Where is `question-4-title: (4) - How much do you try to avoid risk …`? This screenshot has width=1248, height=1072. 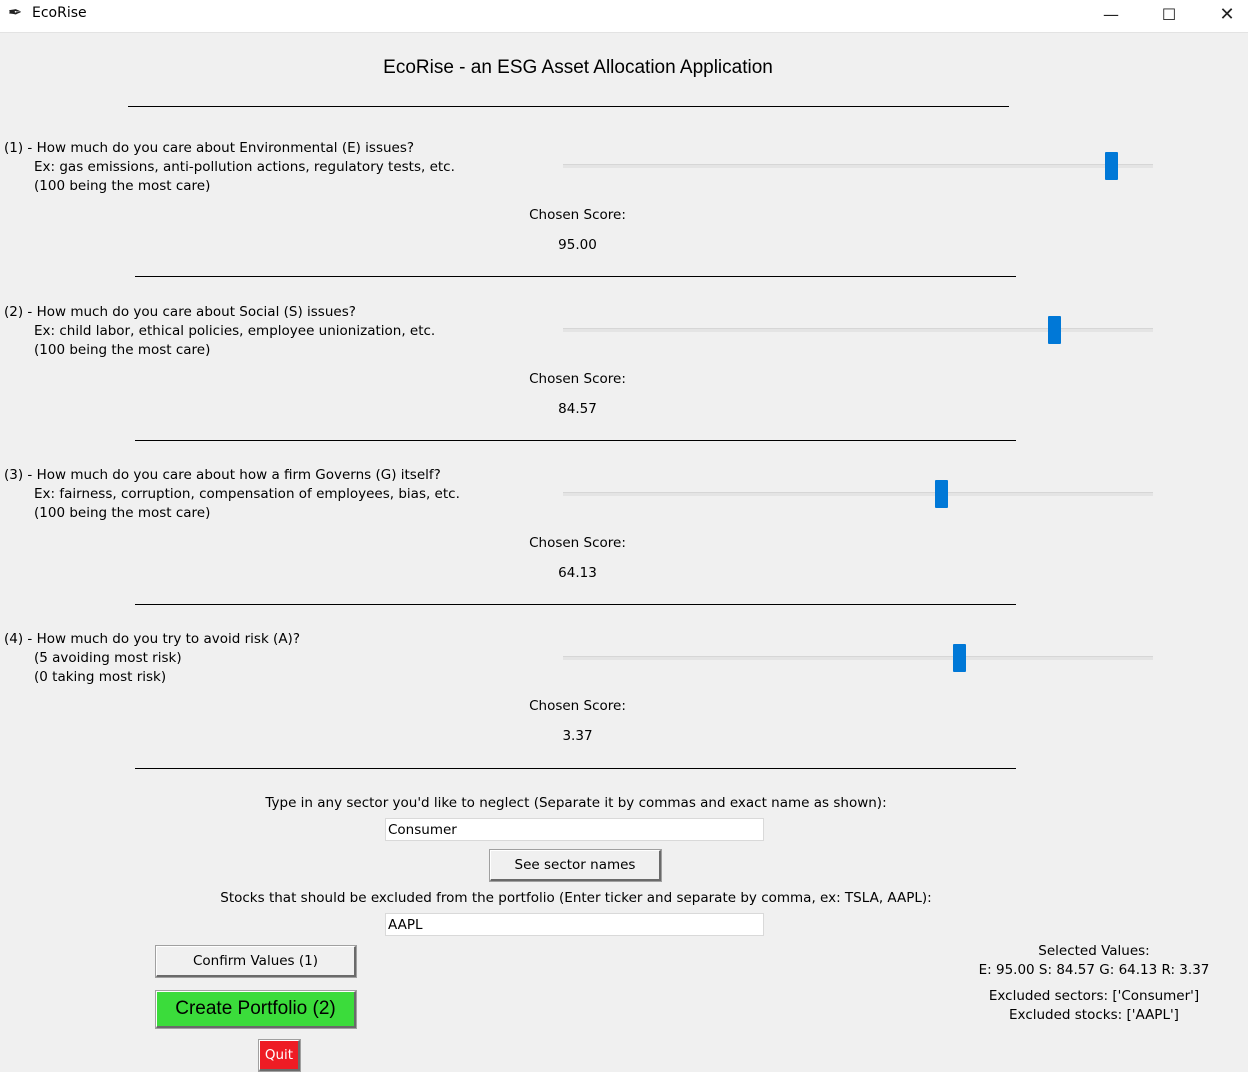 question-4-title: (4) - How much do you try to avoid risk … is located at coordinates (152, 639).